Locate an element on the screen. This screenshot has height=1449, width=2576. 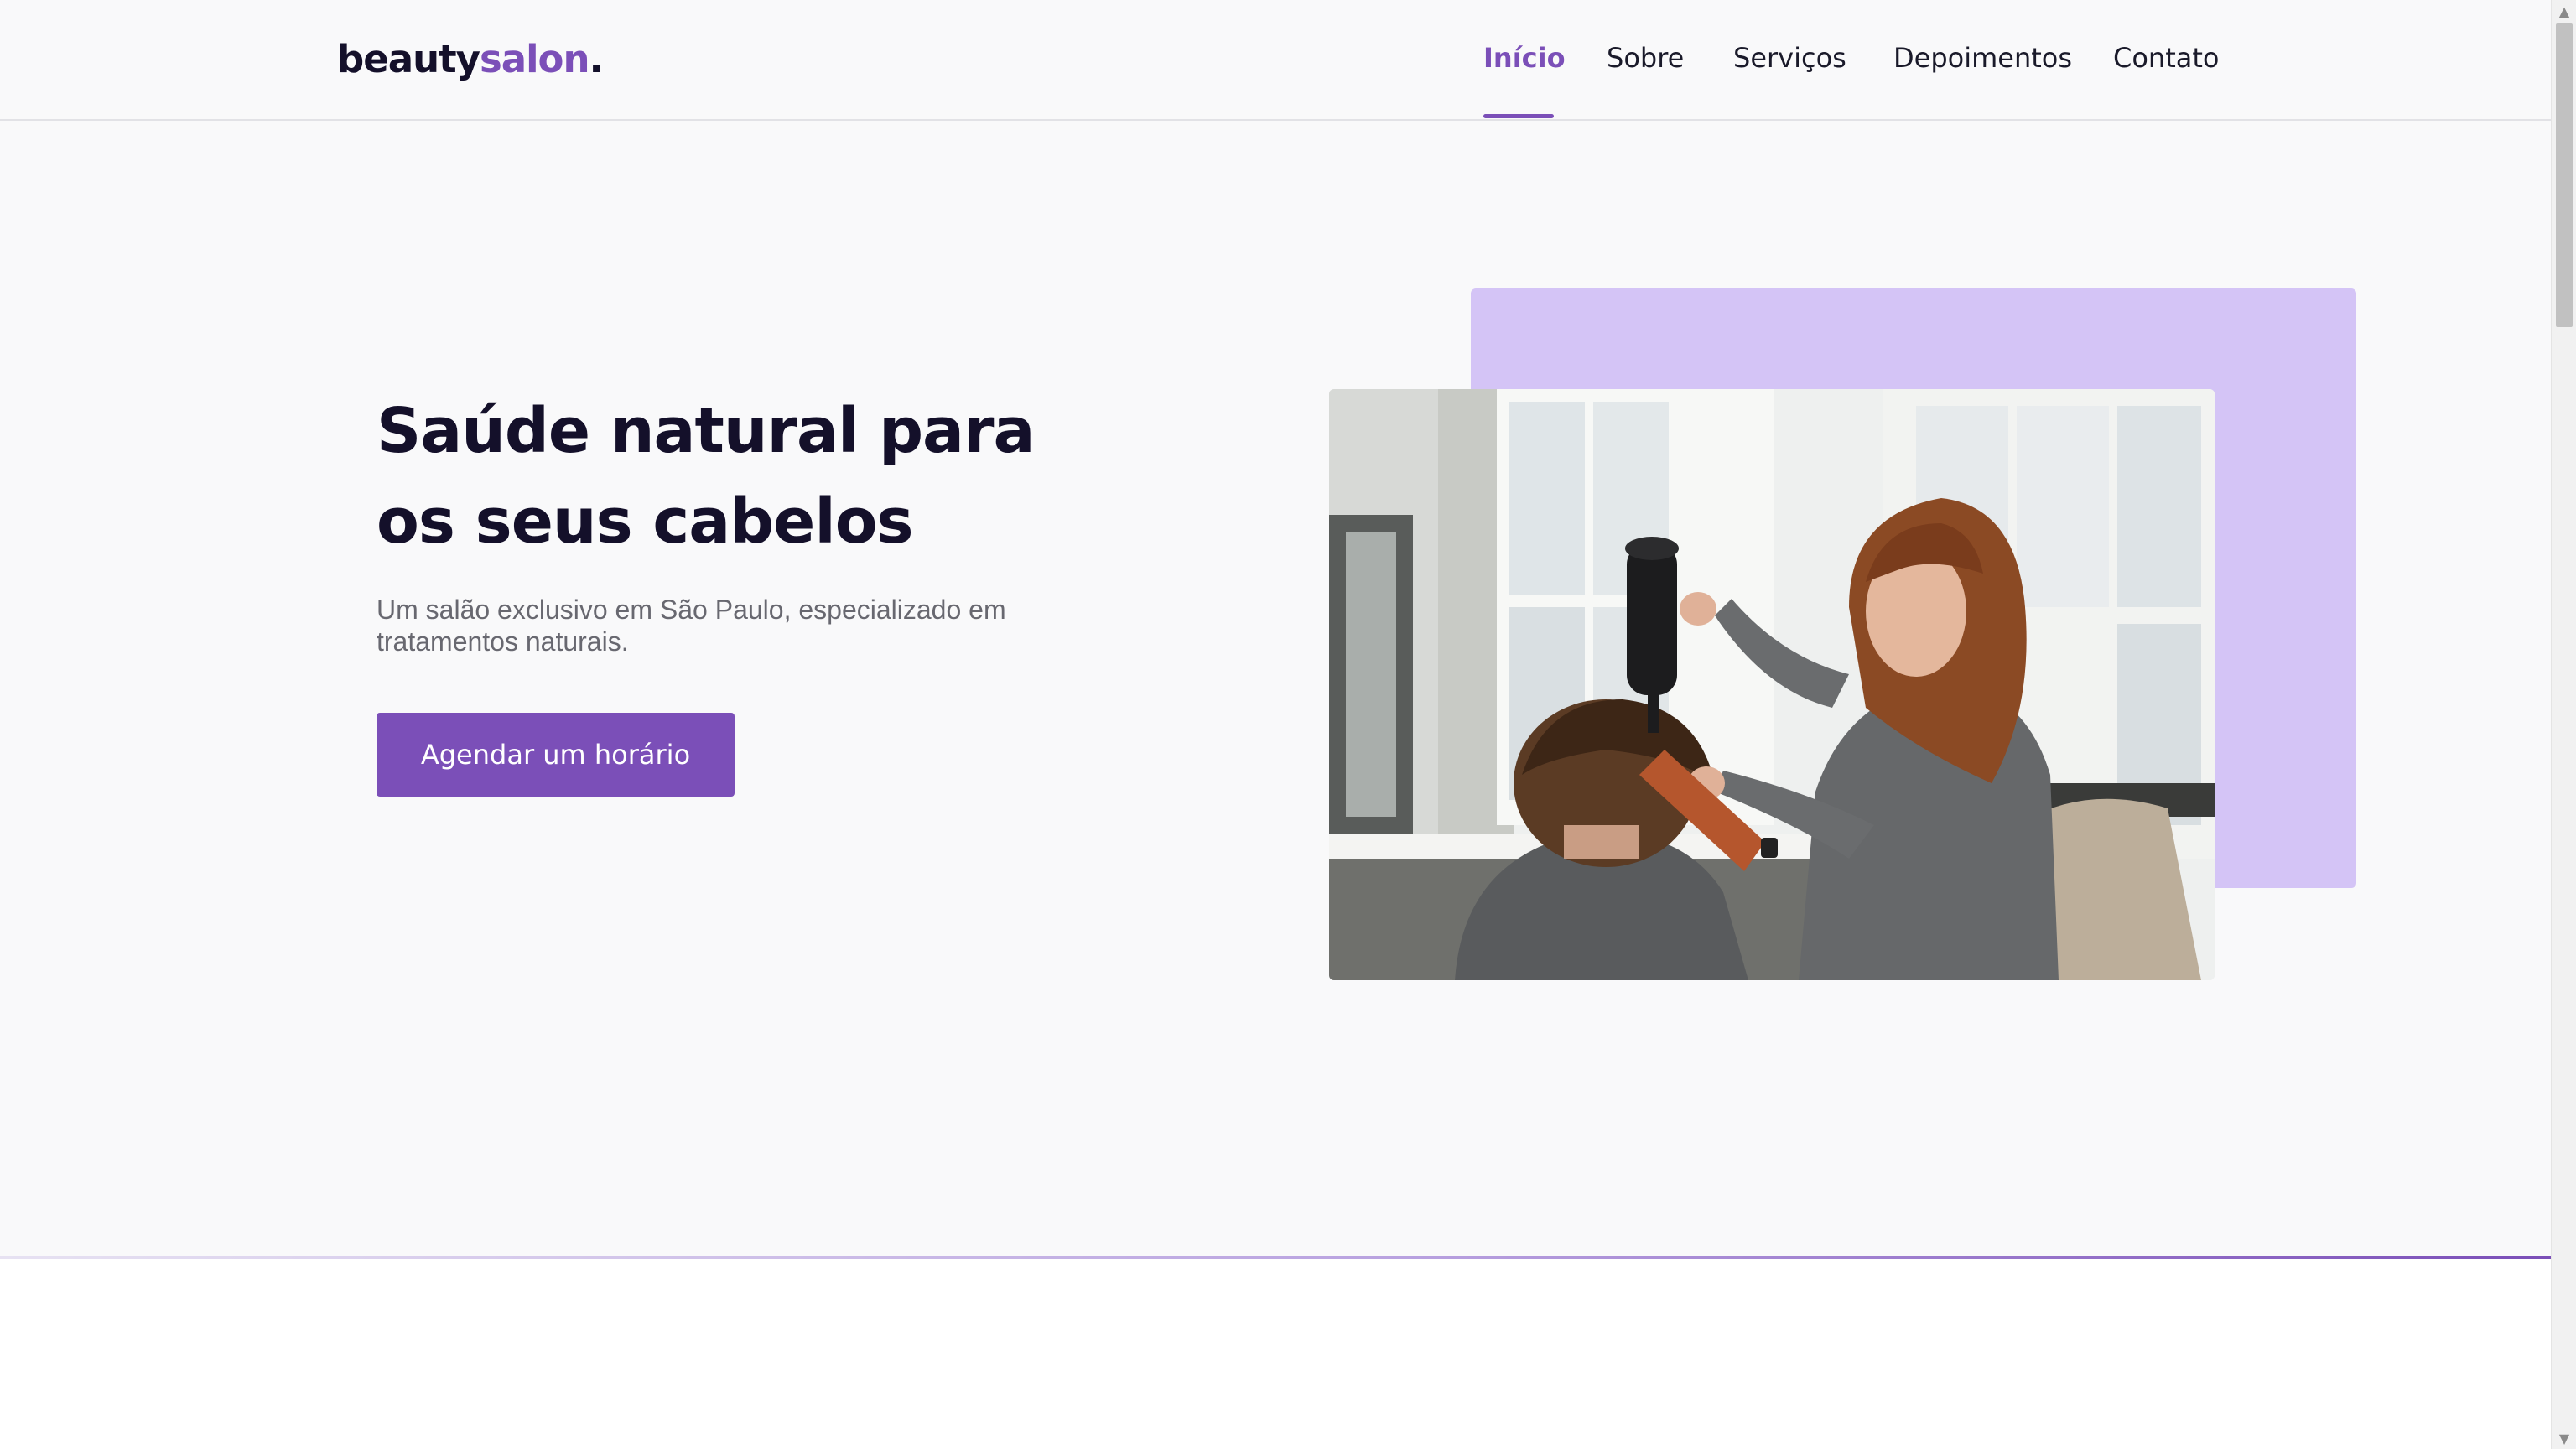
active-nav-indicator is located at coordinates (1518, 116).